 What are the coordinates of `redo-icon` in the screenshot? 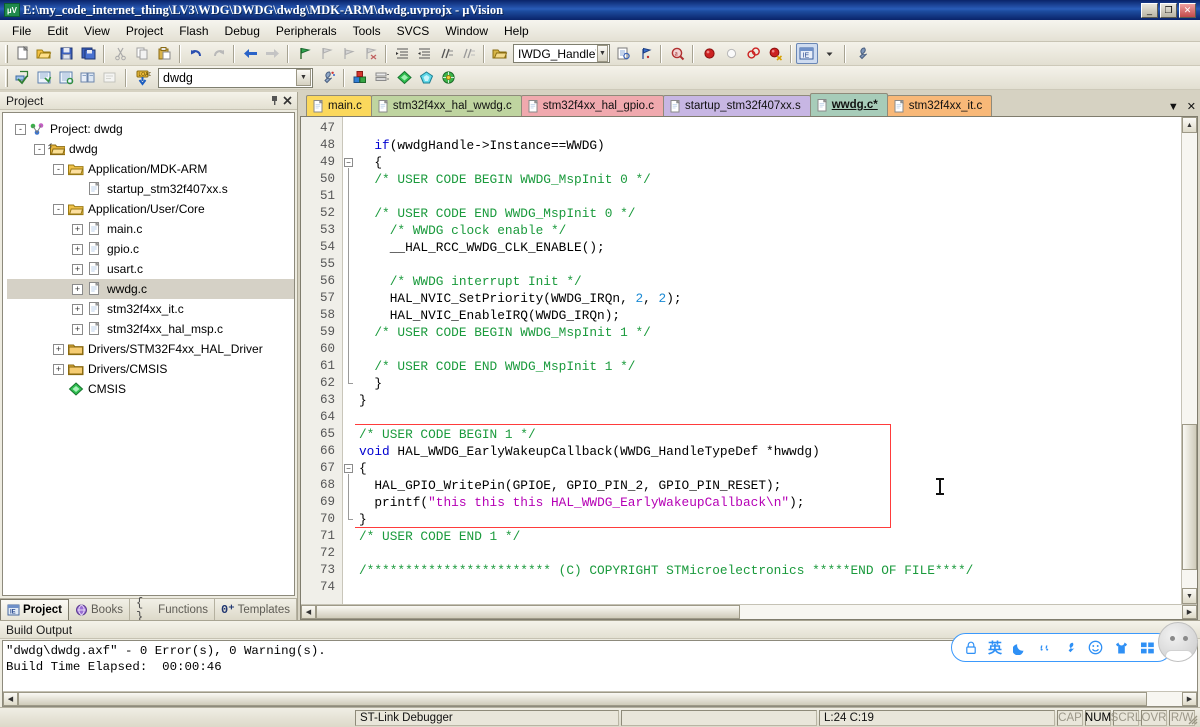 It's located at (218, 53).